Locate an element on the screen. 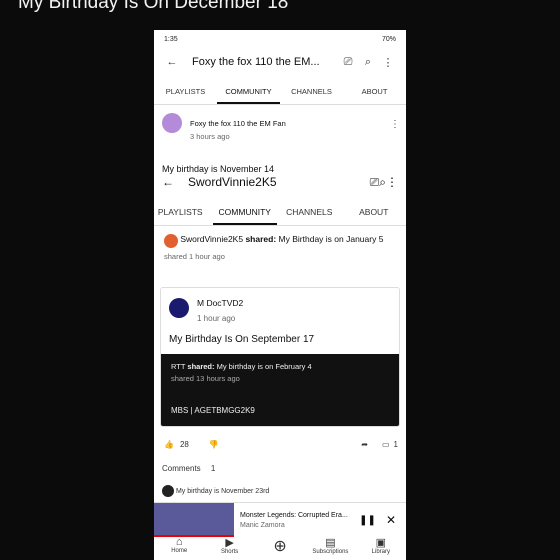 This screenshot has height=560, width=560. post-author: Foxy the fox 110 the EM Fan is located at coordinates (238, 123).